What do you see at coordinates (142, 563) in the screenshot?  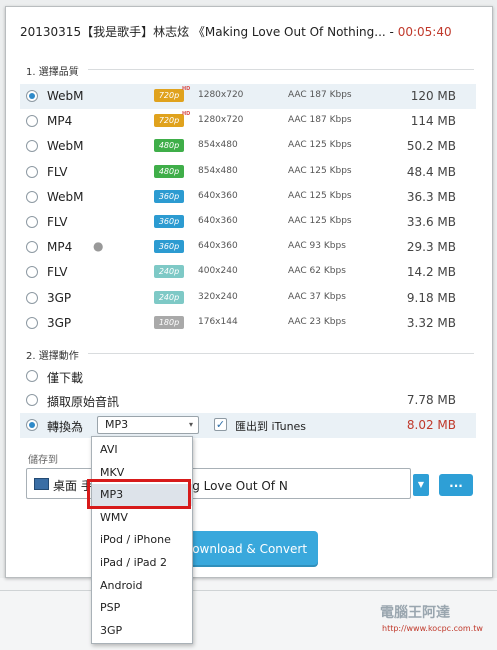 I see `dropdown-option: iPad / iPad 2` at bounding box center [142, 563].